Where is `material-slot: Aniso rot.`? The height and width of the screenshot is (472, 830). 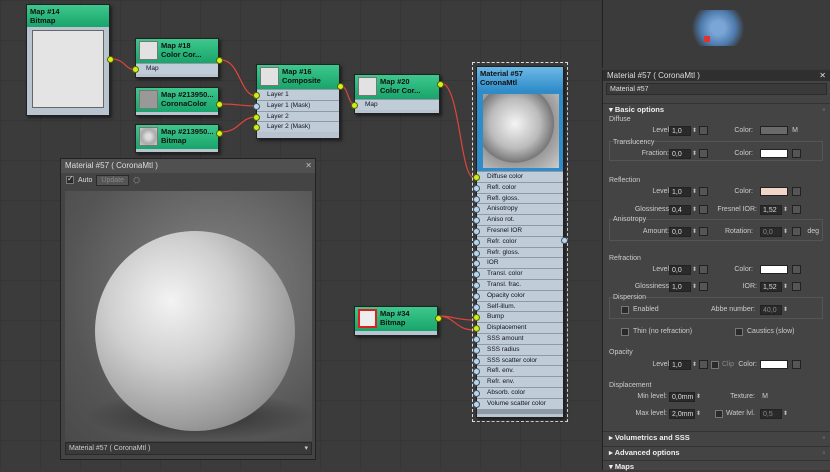 material-slot: Aniso rot. is located at coordinates (518, 219).